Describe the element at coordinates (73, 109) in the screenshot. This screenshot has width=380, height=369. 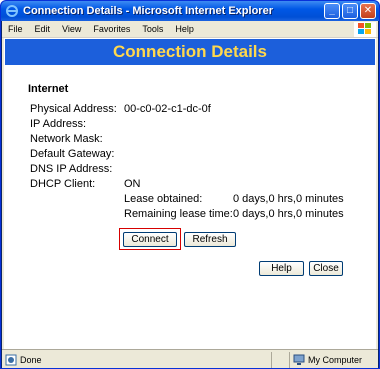
I see `field-label: Physical Address:` at that location.